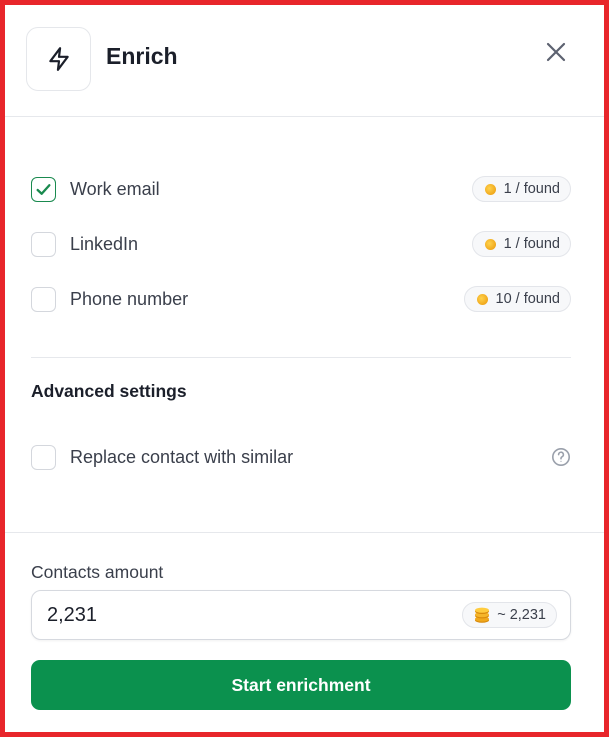 The width and height of the screenshot is (609, 737). I want to click on contacts-estimate-badge: ~ 2,231, so click(509, 615).